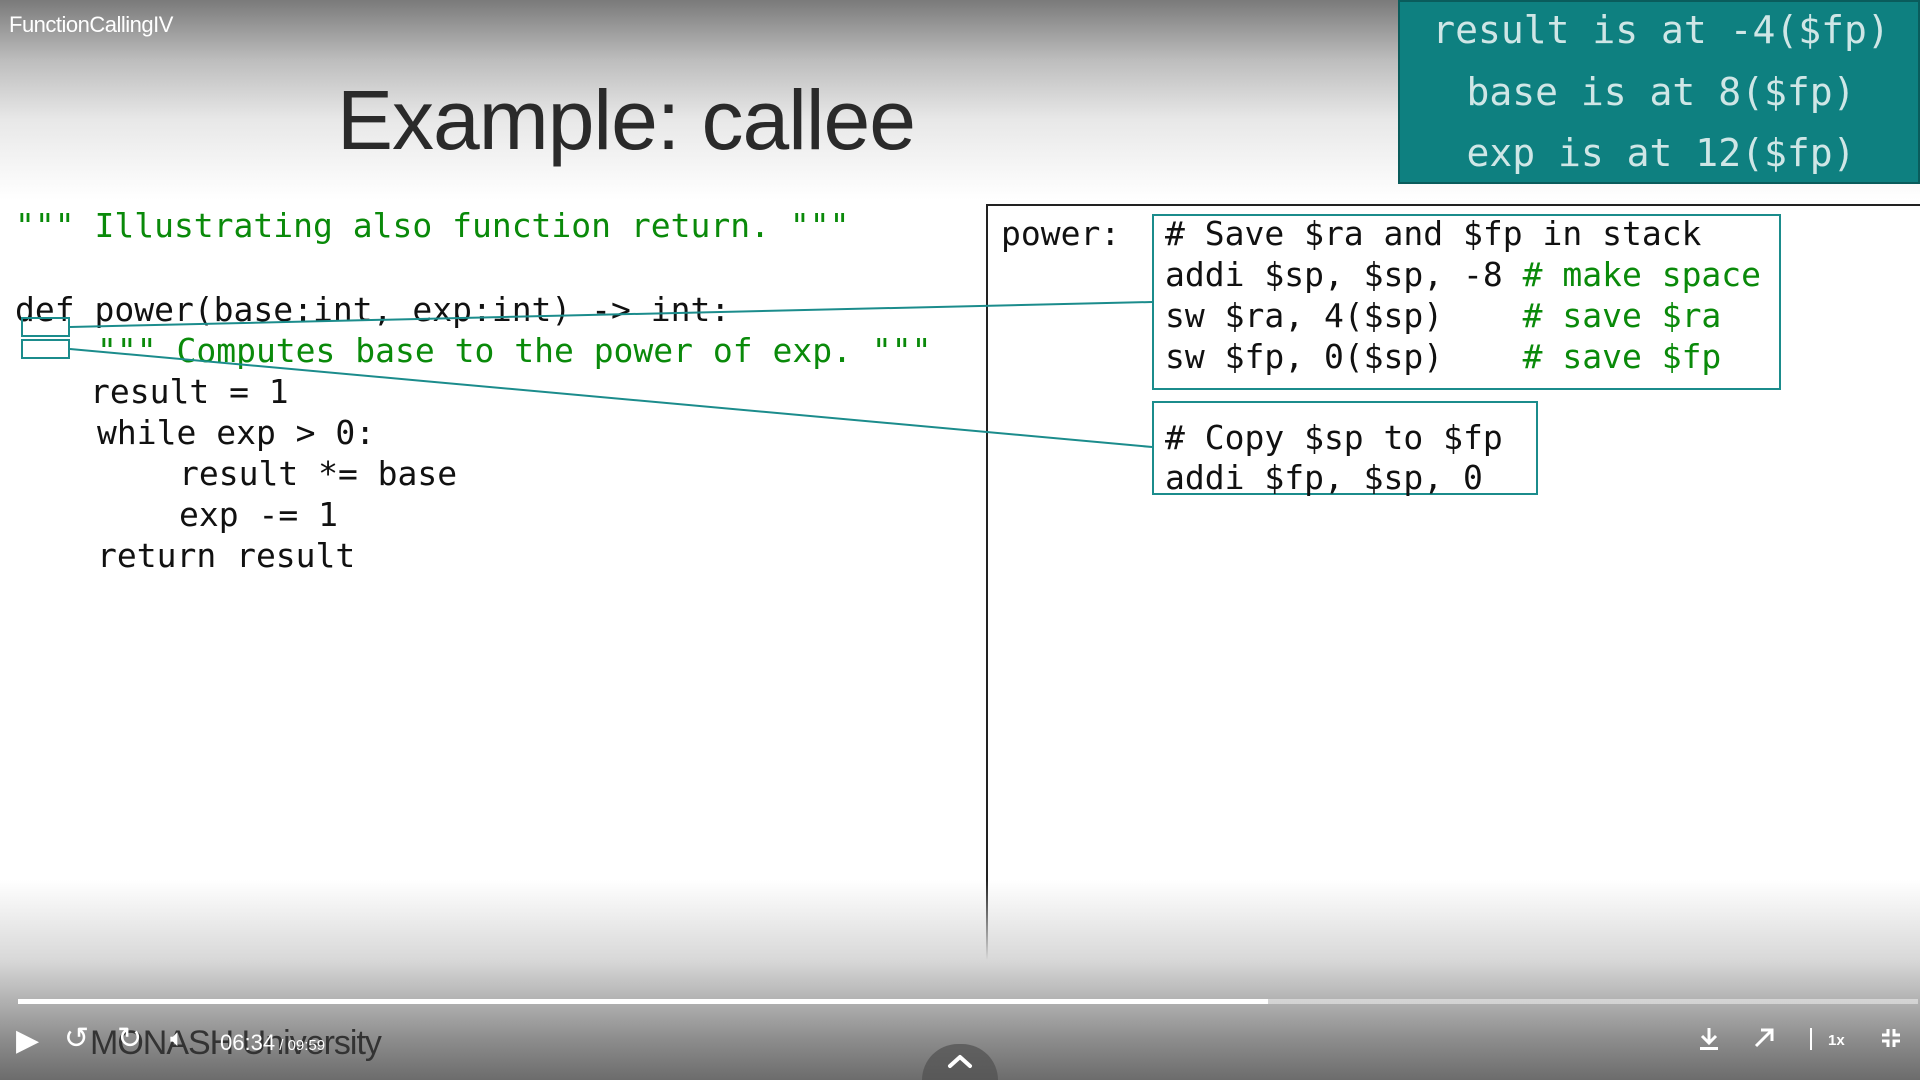  What do you see at coordinates (1764, 1040) in the screenshot?
I see `share-arrow-icon` at bounding box center [1764, 1040].